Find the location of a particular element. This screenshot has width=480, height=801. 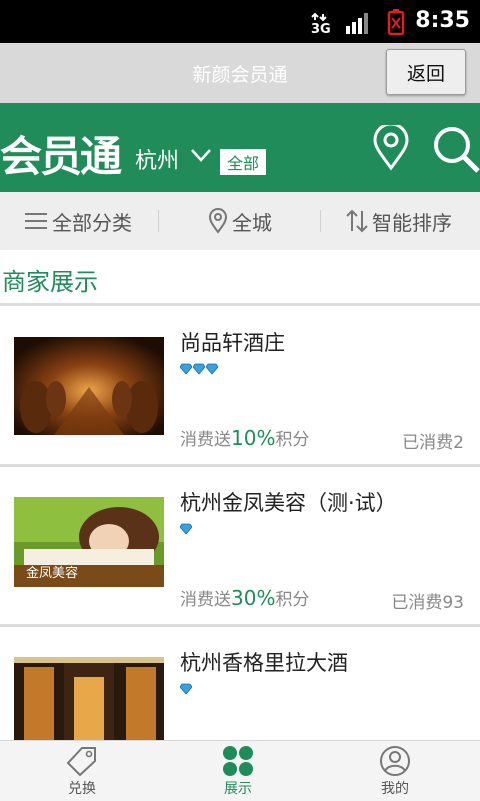

tag-icon is located at coordinates (81, 762).